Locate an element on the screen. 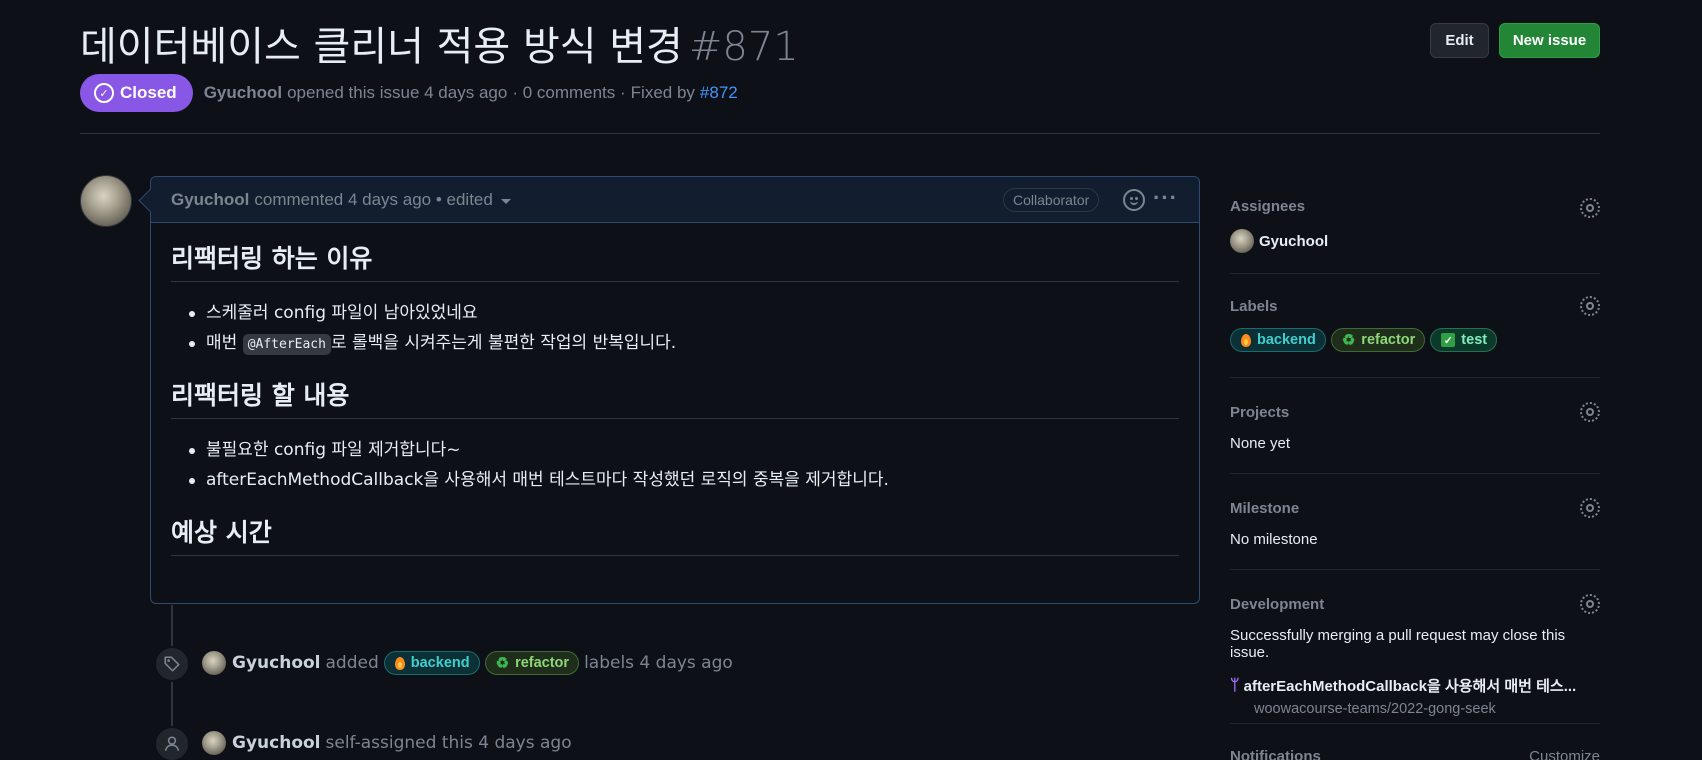  customize-link: Customize is located at coordinates (1564, 754).